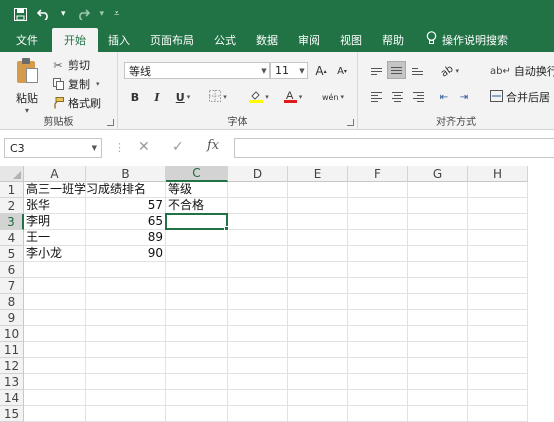 The width and height of the screenshot is (554, 422). I want to click on cell-e1, so click(318, 190).